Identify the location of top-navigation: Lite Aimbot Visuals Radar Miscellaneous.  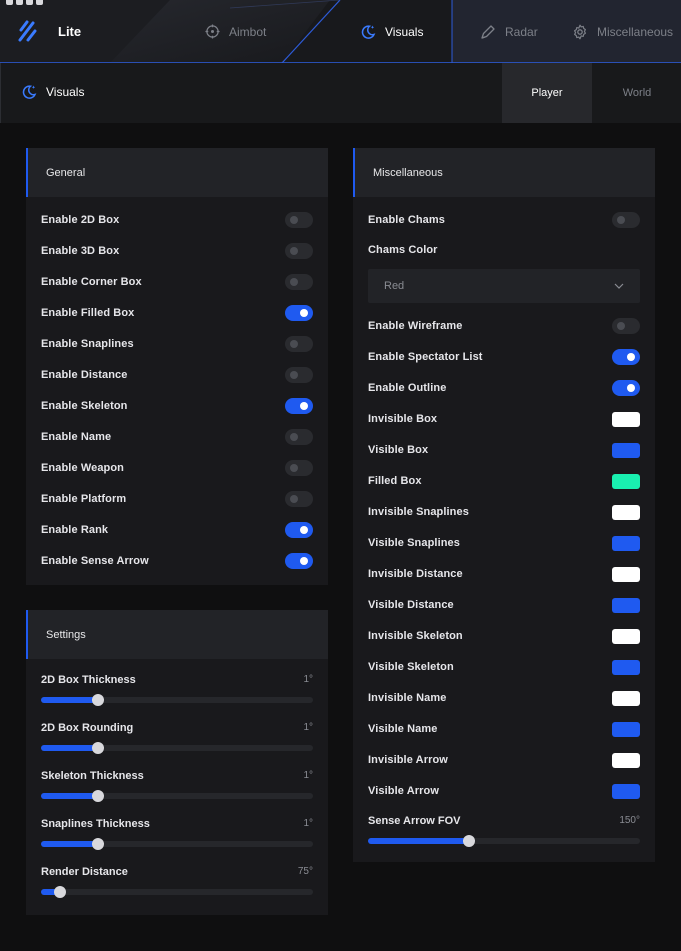
(340, 31).